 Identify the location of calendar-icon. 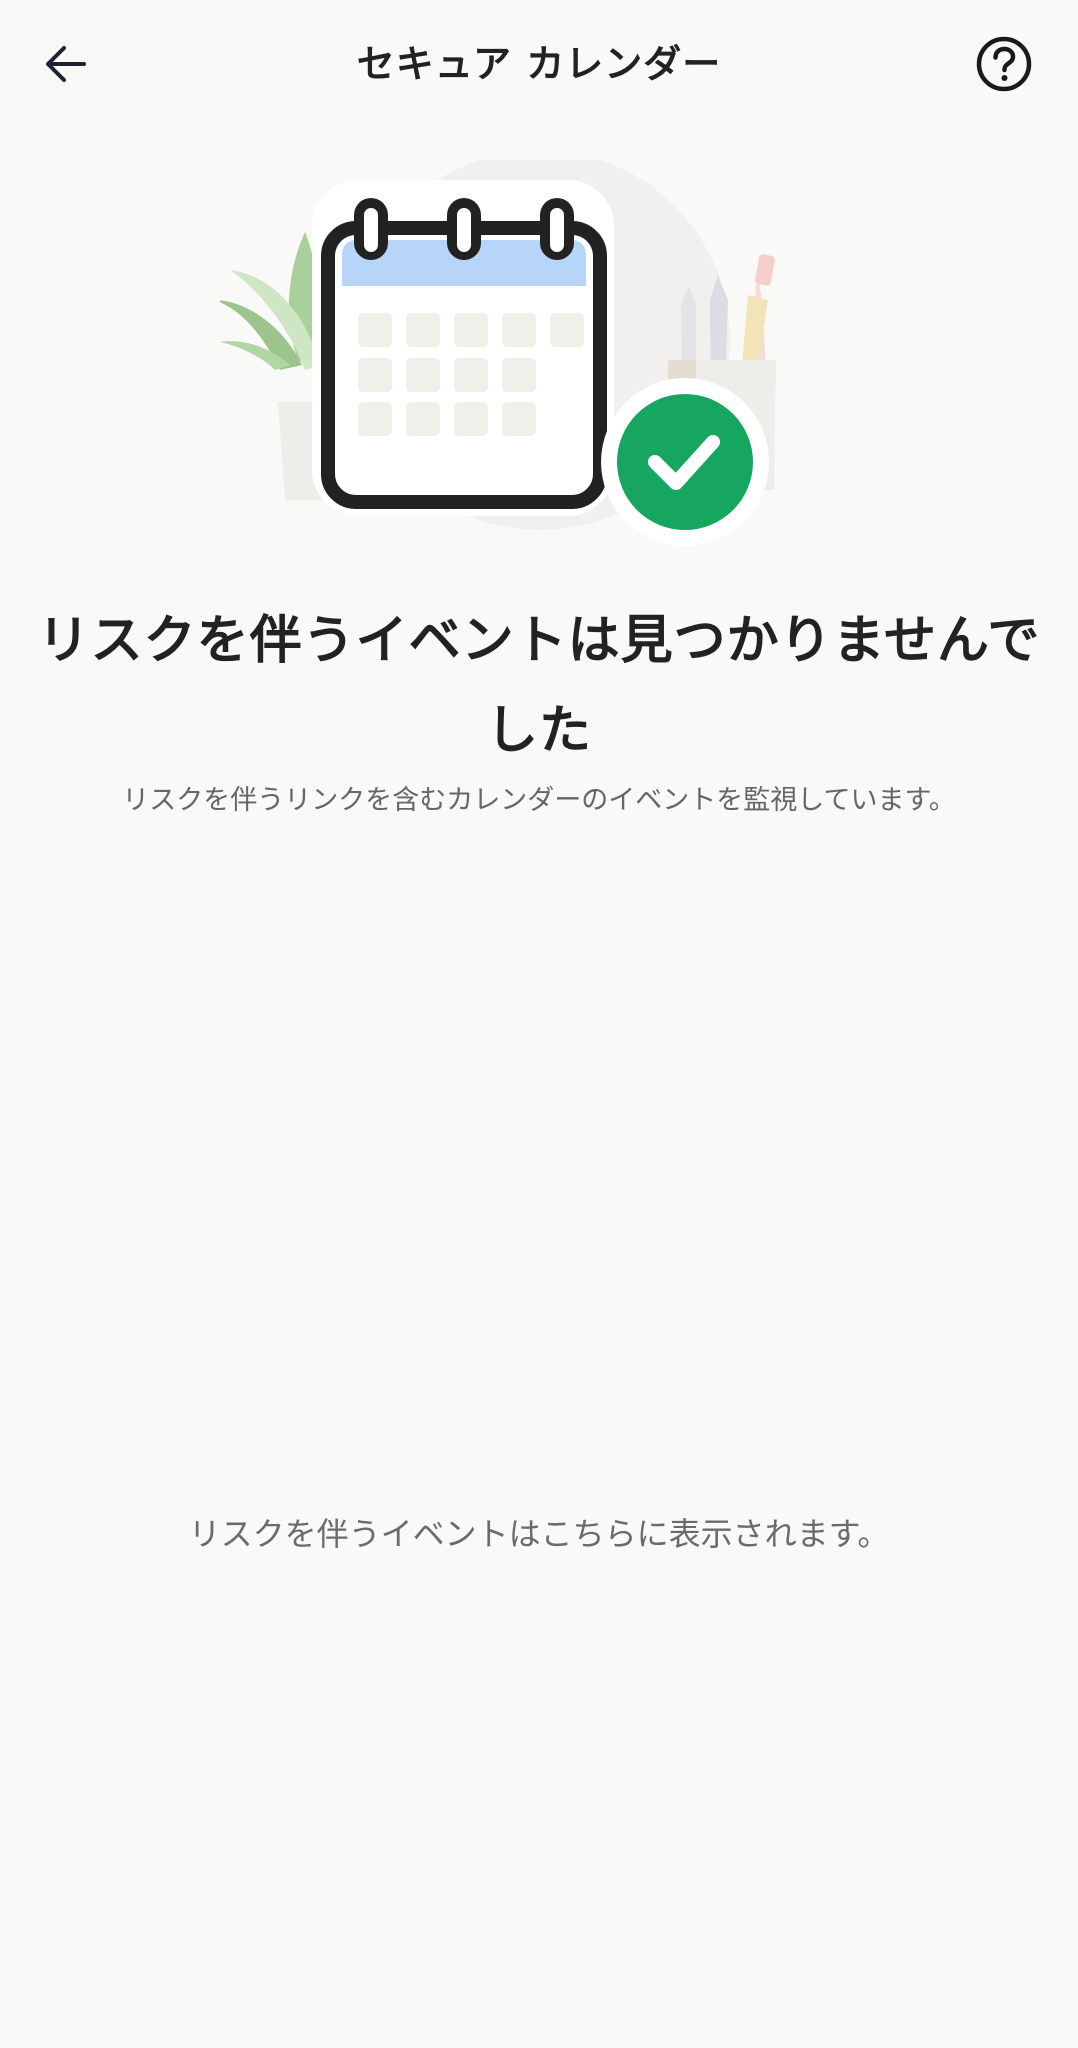
(463, 348).